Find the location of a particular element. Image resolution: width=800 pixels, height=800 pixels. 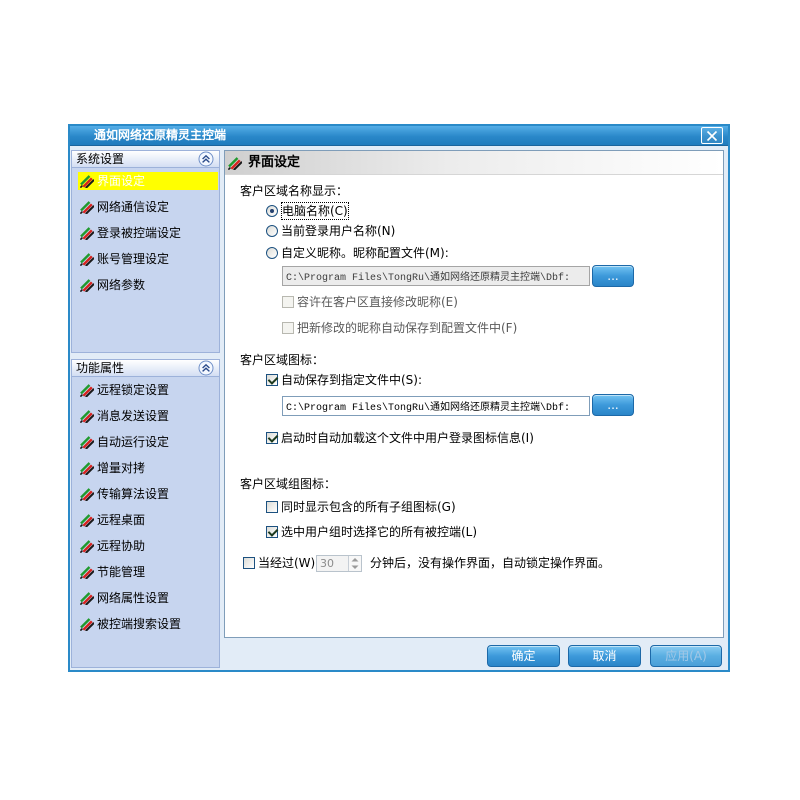

title-bar: 通如网络还原精灵主控端 is located at coordinates (399, 136).